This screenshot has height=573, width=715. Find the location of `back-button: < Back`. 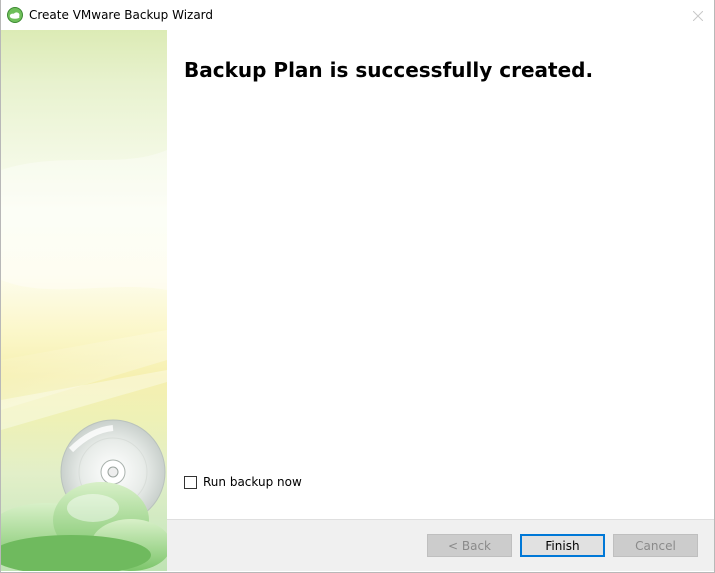

back-button: < Back is located at coordinates (469, 545).